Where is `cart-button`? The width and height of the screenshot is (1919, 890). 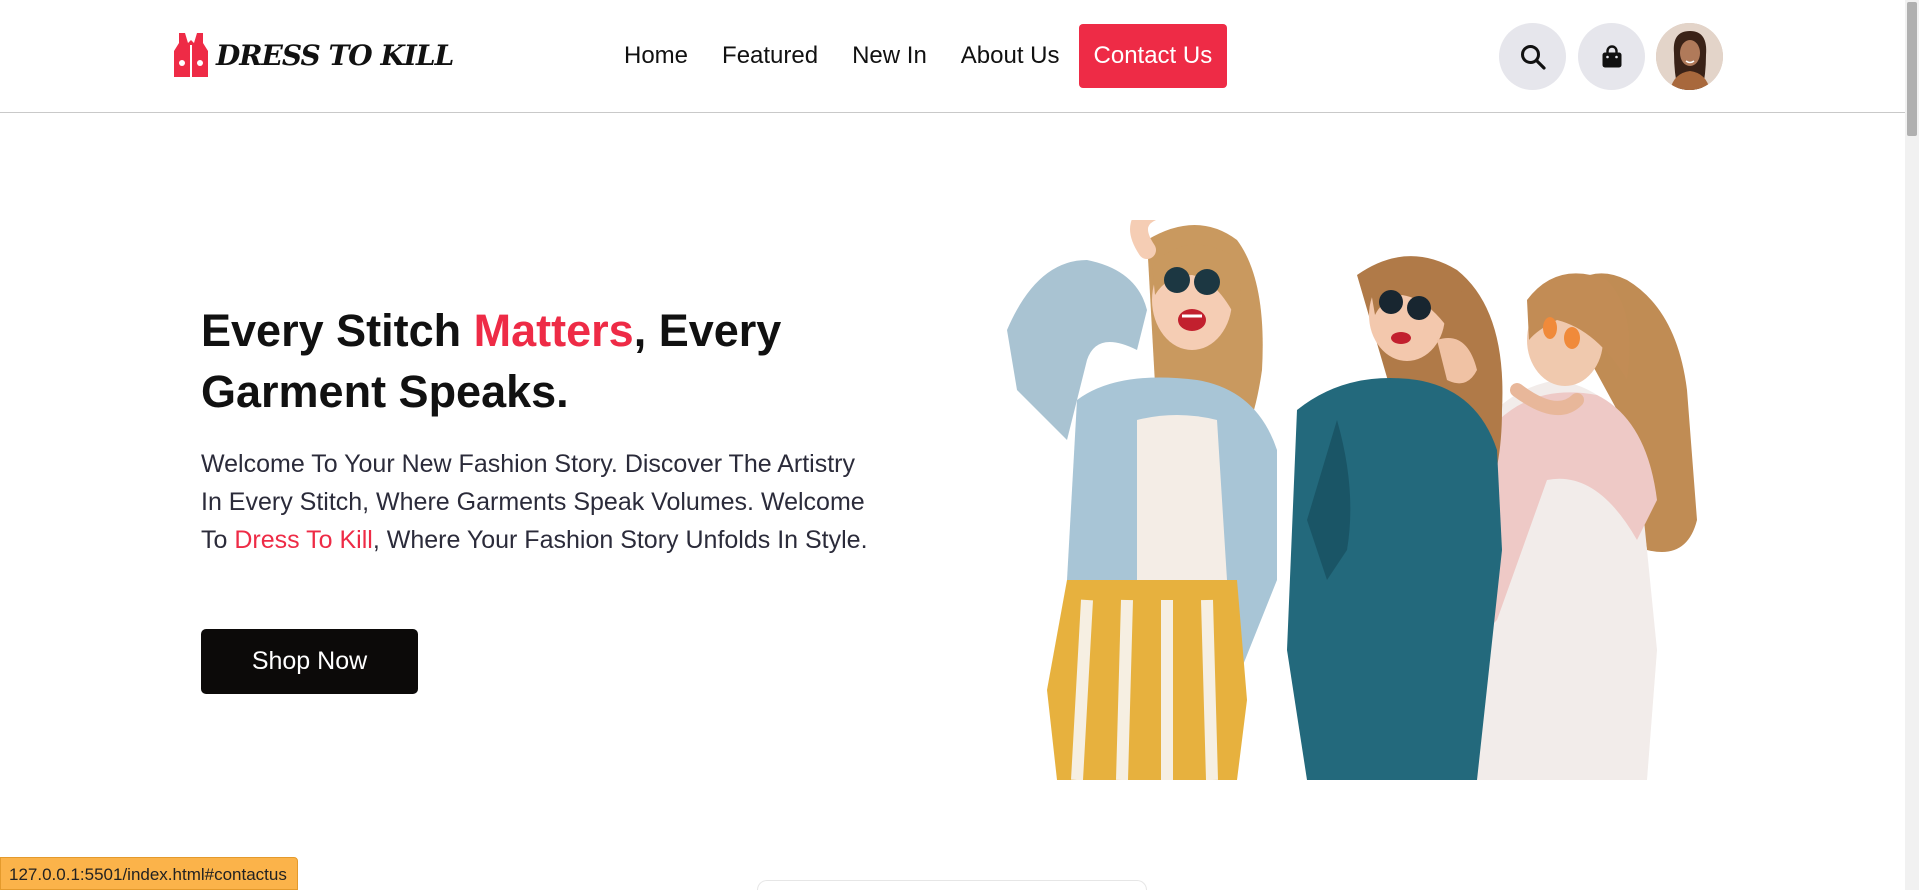 cart-button is located at coordinates (1611, 56).